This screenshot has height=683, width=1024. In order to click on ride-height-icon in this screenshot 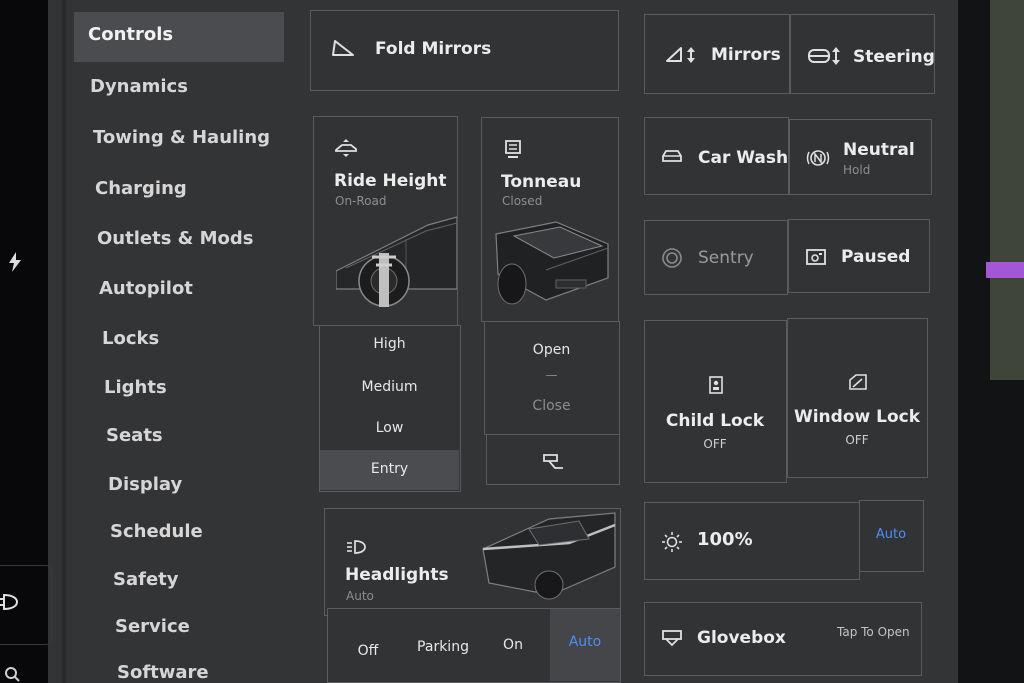, I will do `click(346, 148)`.